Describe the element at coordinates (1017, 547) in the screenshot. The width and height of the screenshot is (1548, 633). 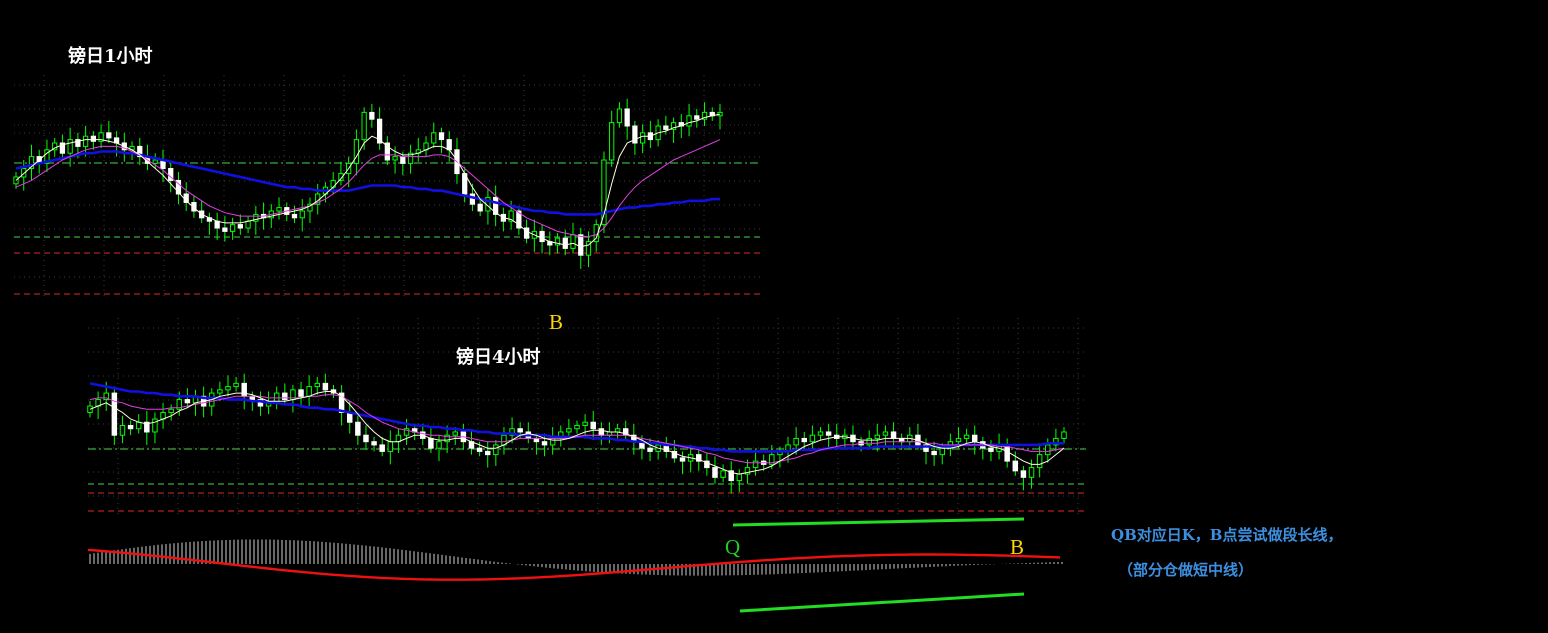
I see `marker-b-4h: B` at that location.